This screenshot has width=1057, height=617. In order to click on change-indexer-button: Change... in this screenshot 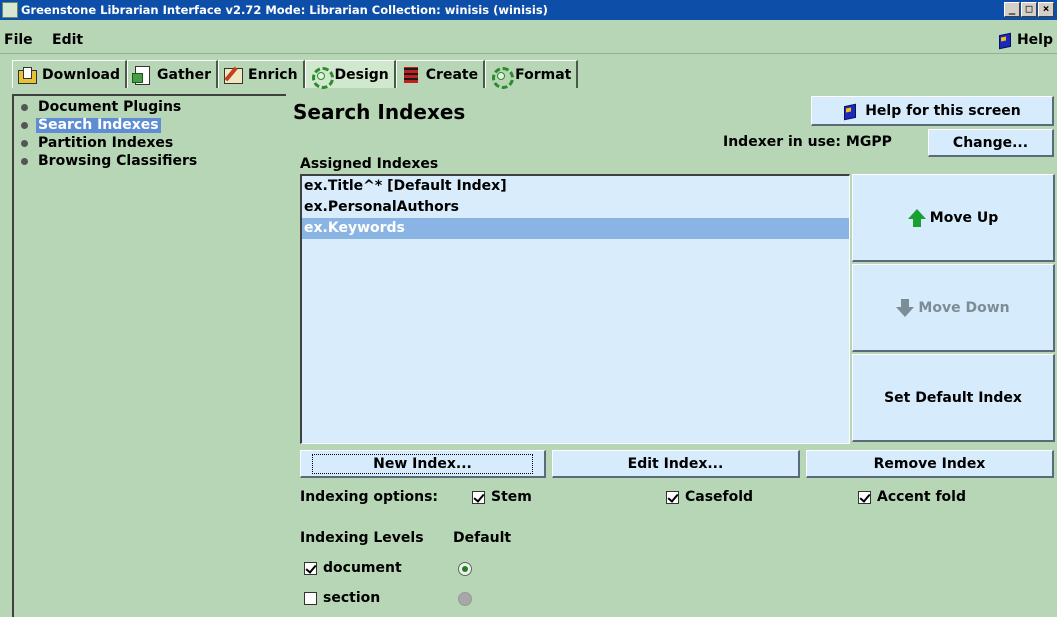, I will do `click(991, 143)`.